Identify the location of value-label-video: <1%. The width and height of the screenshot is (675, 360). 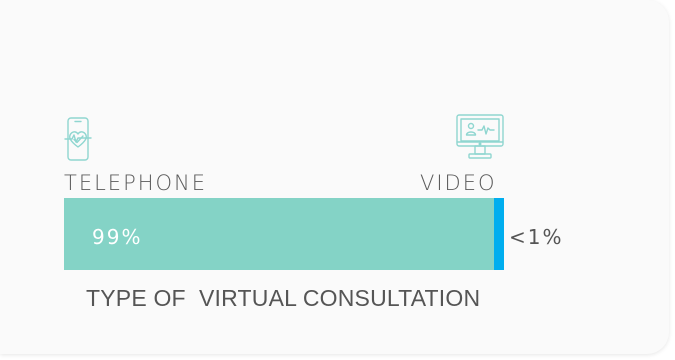
(536, 237).